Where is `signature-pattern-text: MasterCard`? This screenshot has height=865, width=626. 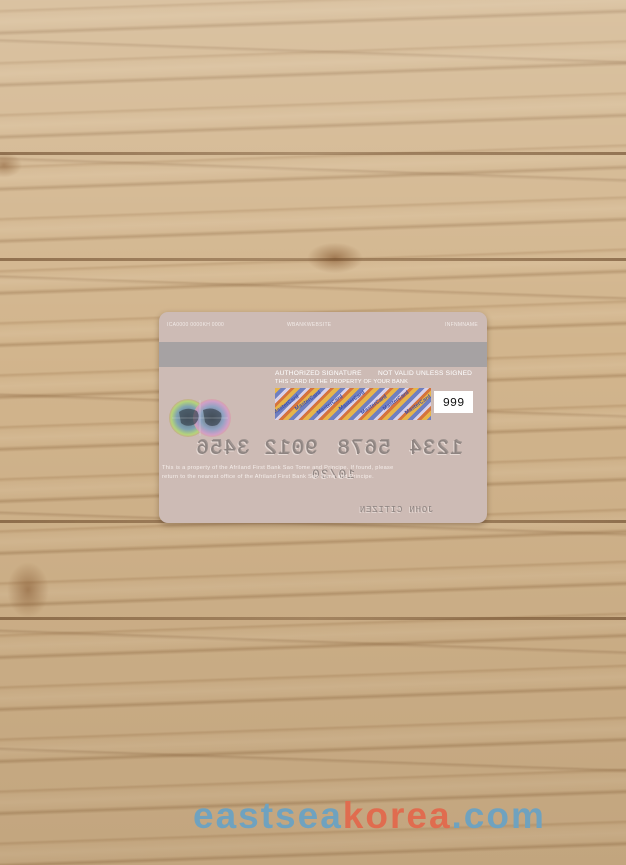 signature-pattern-text: MasterCard is located at coordinates (417, 405).